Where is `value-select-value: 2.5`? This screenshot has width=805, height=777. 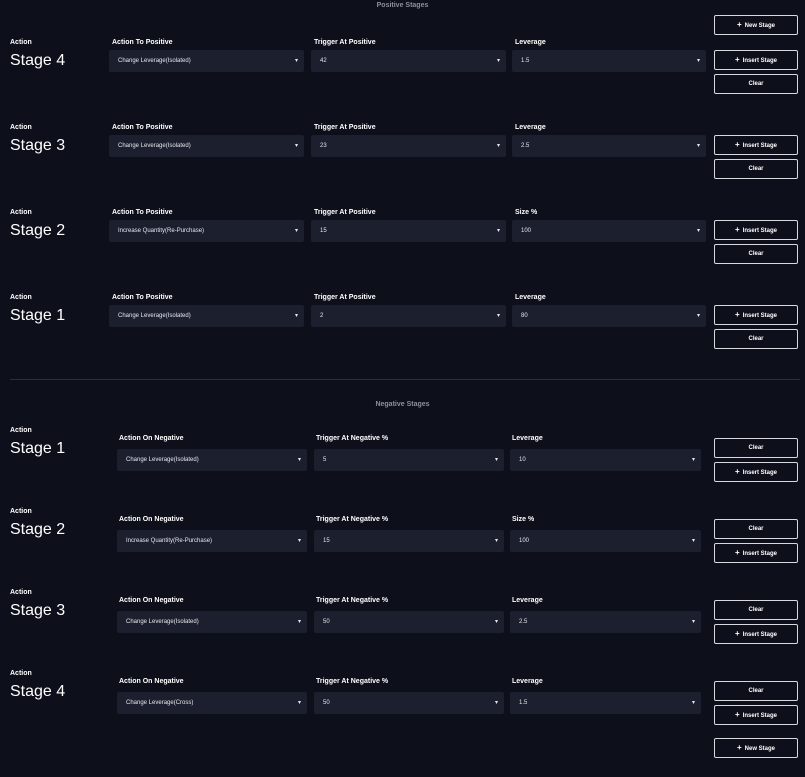
value-select-value: 2.5 is located at coordinates (525, 146).